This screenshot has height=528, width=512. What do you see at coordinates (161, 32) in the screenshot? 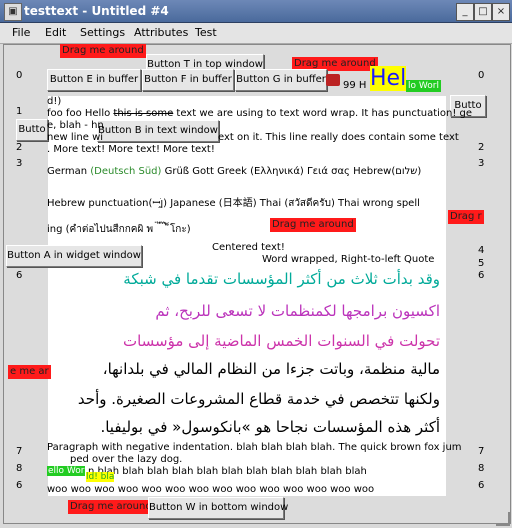
I see `menu-attributes: Attributes` at bounding box center [161, 32].